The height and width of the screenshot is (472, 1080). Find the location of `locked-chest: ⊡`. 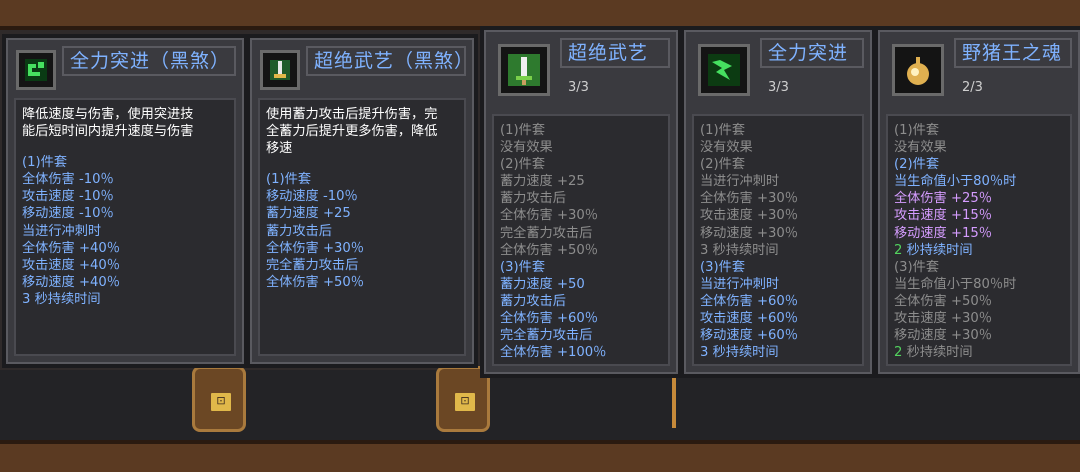

locked-chest: ⊡ is located at coordinates (219, 399).